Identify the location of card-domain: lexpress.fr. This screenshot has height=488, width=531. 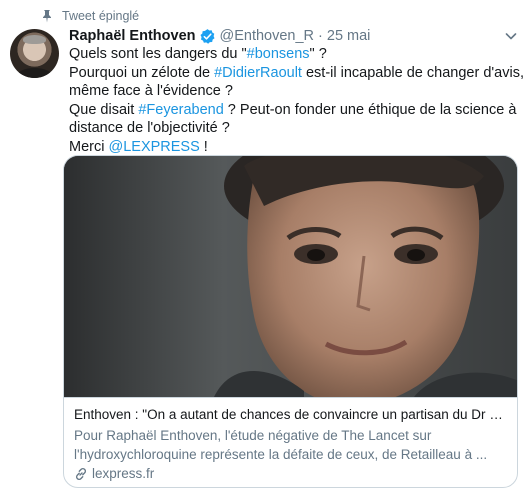
(291, 474).